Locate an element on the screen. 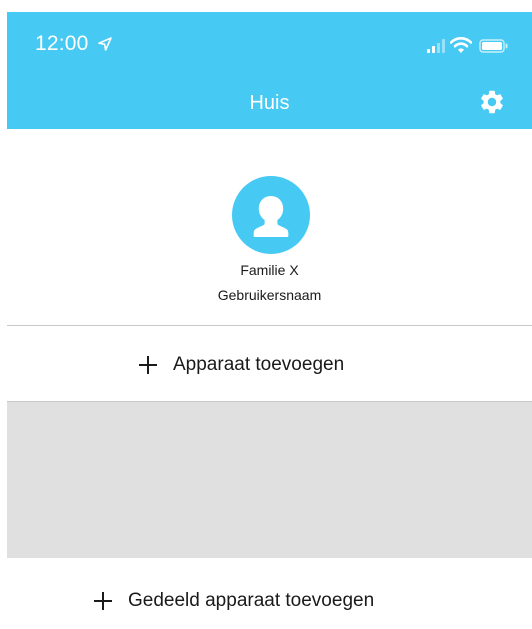 The image size is (532, 629). add-shared-device-label: Gedeeld apparaat toevoegen is located at coordinates (251, 600).